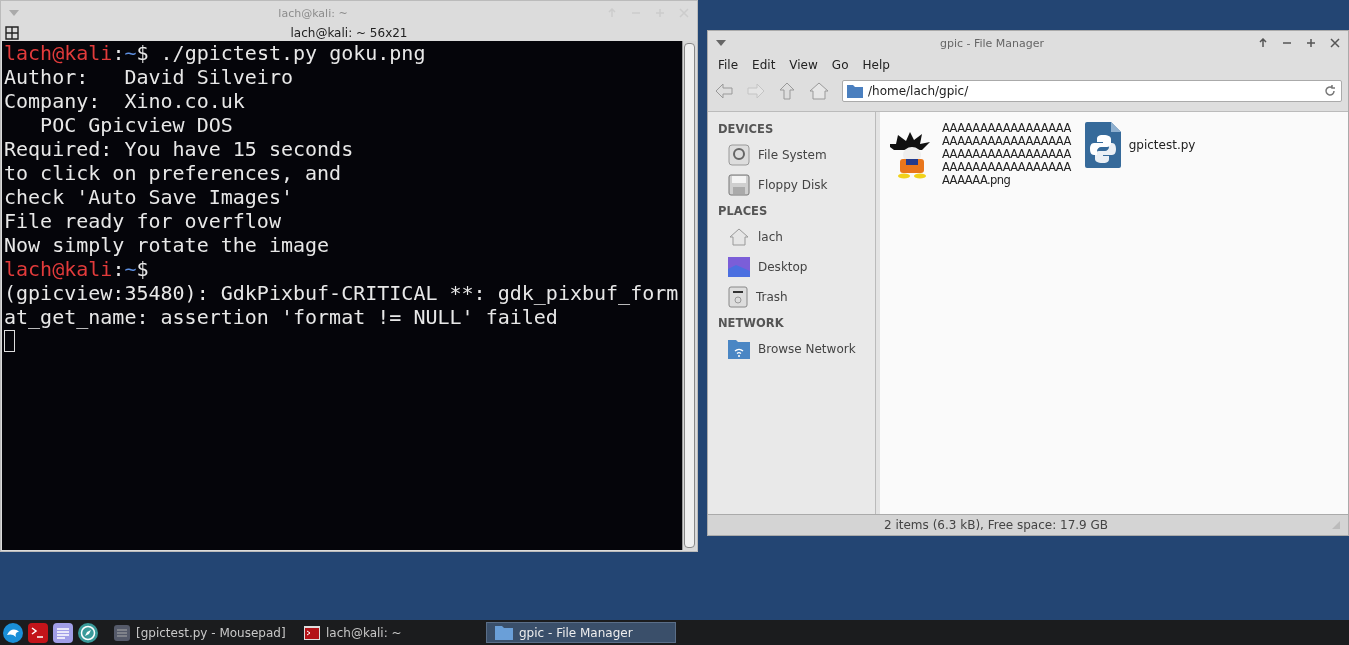  What do you see at coordinates (88, 632) in the screenshot?
I see `compass-icon` at bounding box center [88, 632].